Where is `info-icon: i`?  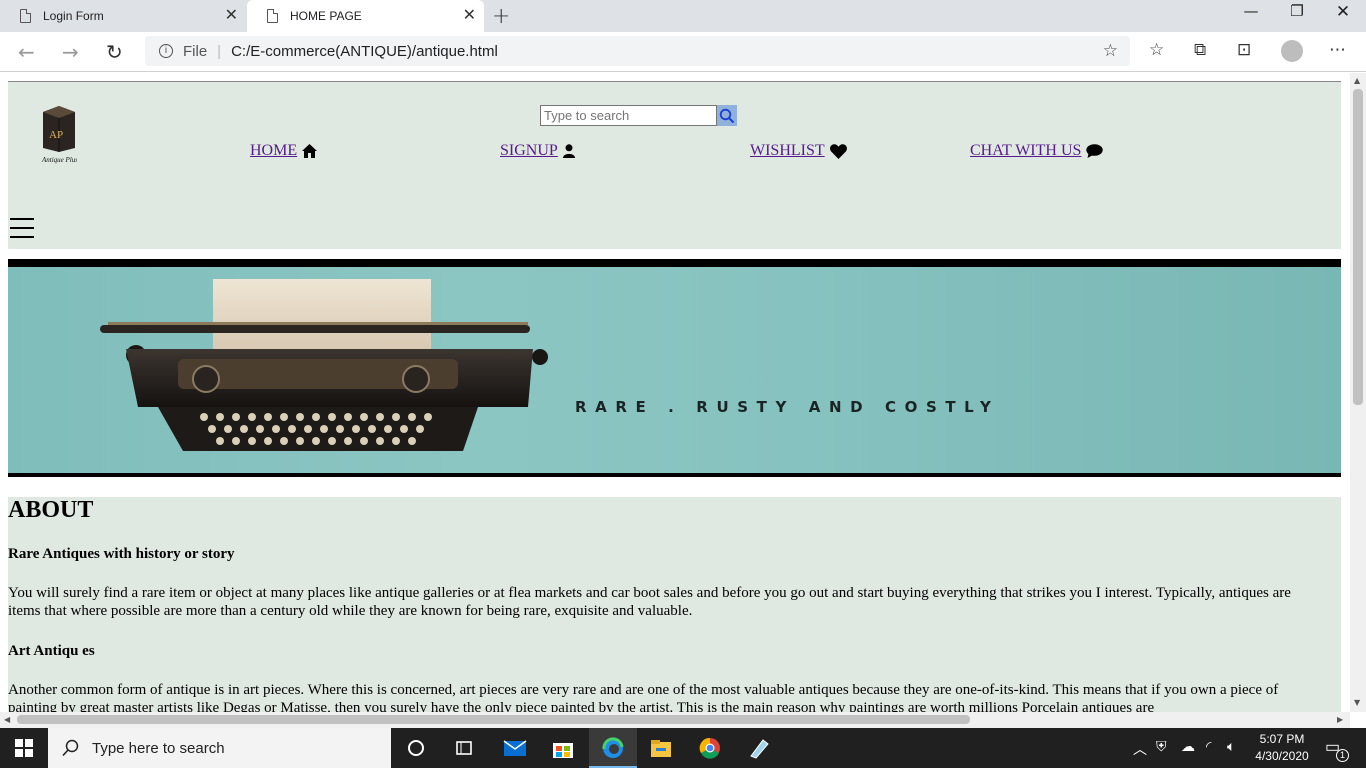
info-icon: i is located at coordinates (166, 51).